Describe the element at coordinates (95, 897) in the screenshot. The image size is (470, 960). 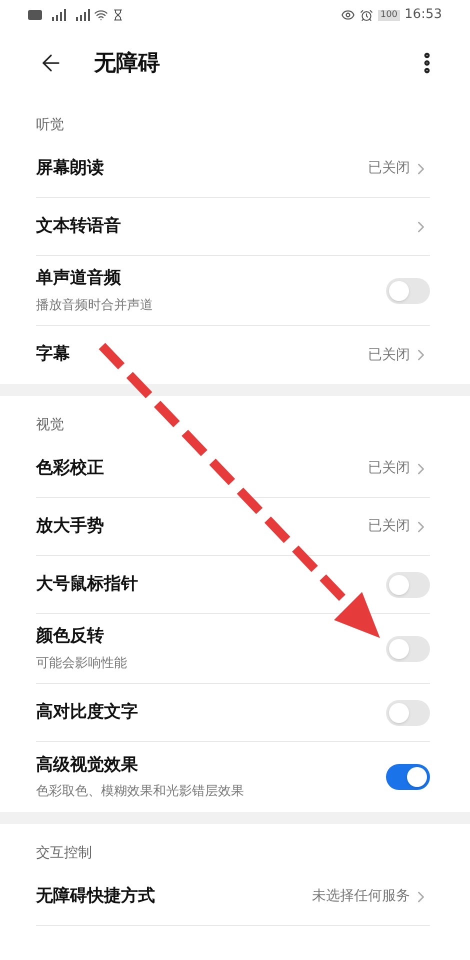
I see `setting-label: 无障碍快捷方式` at that location.